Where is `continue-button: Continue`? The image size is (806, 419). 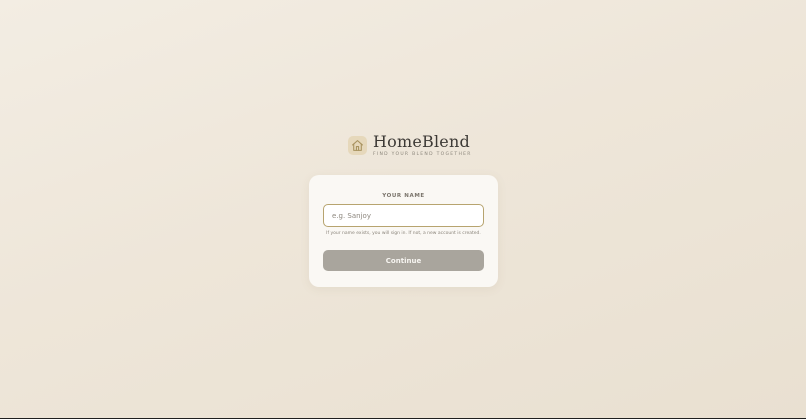 continue-button: Continue is located at coordinates (403, 260).